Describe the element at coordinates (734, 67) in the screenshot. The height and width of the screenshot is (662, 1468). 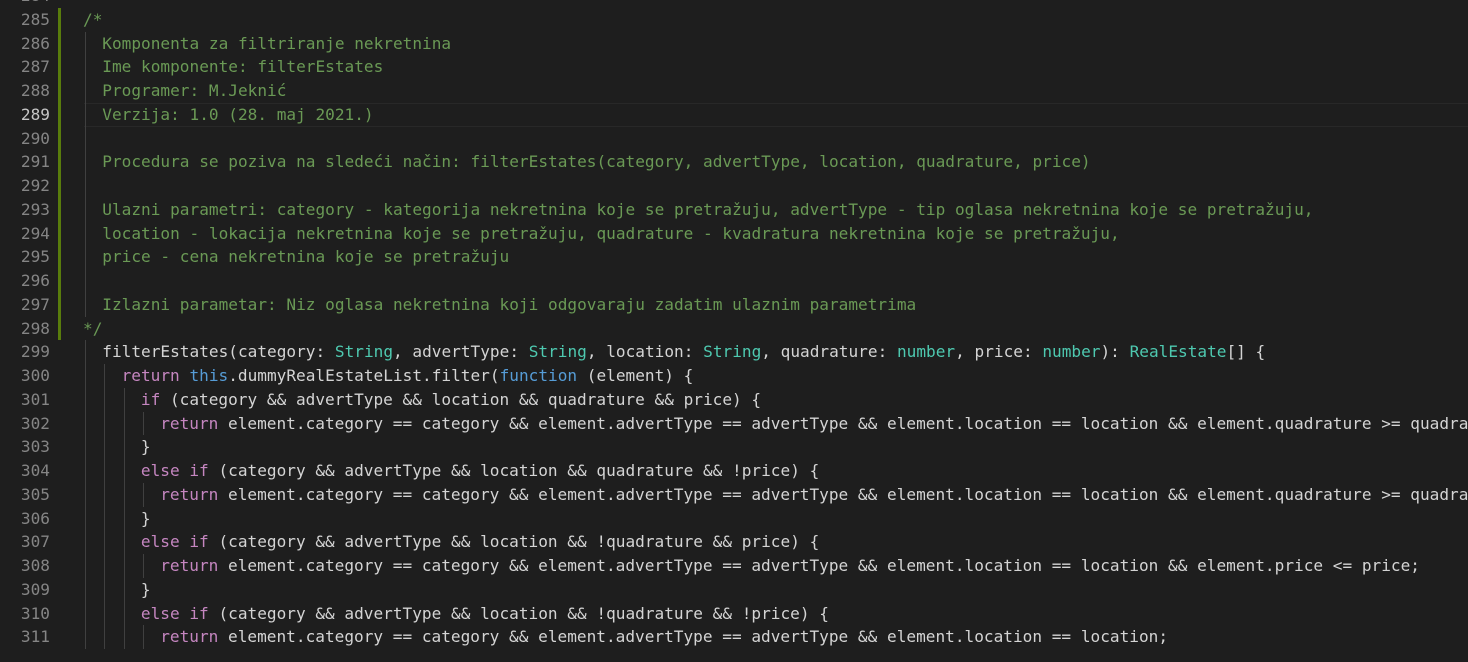
I see `code-line: 287 Ime komponente: filterEstates` at that location.